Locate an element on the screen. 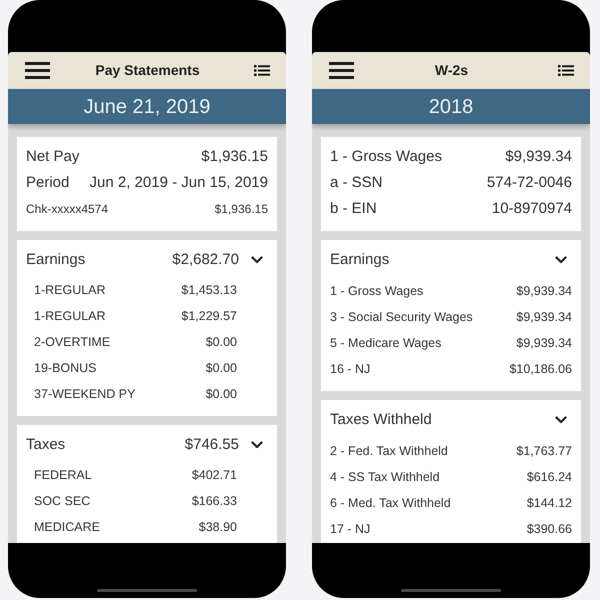 This screenshot has width=600, height=600. row-label: 37-WEEKEND PY is located at coordinates (85, 394).